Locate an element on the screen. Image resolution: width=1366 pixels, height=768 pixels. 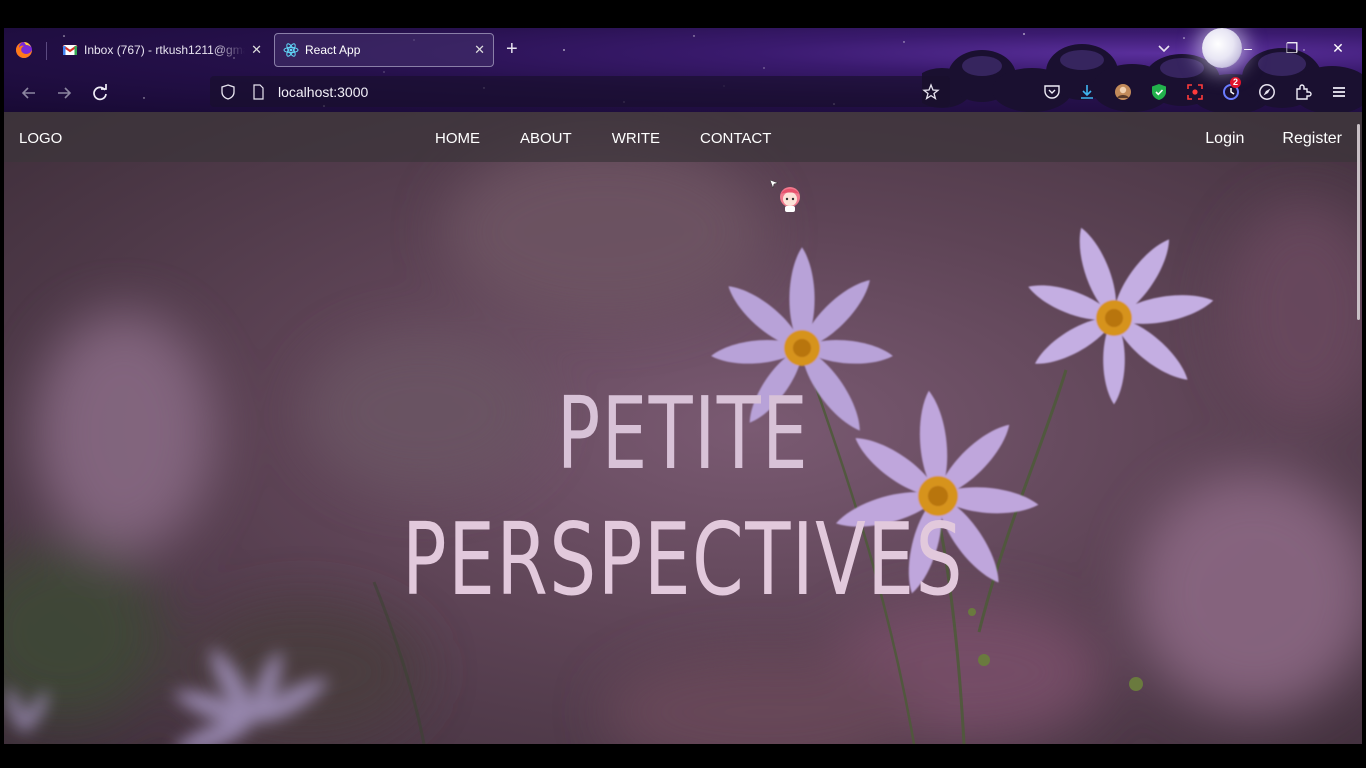
scrollbar-thumb is located at coordinates (1358, 222).